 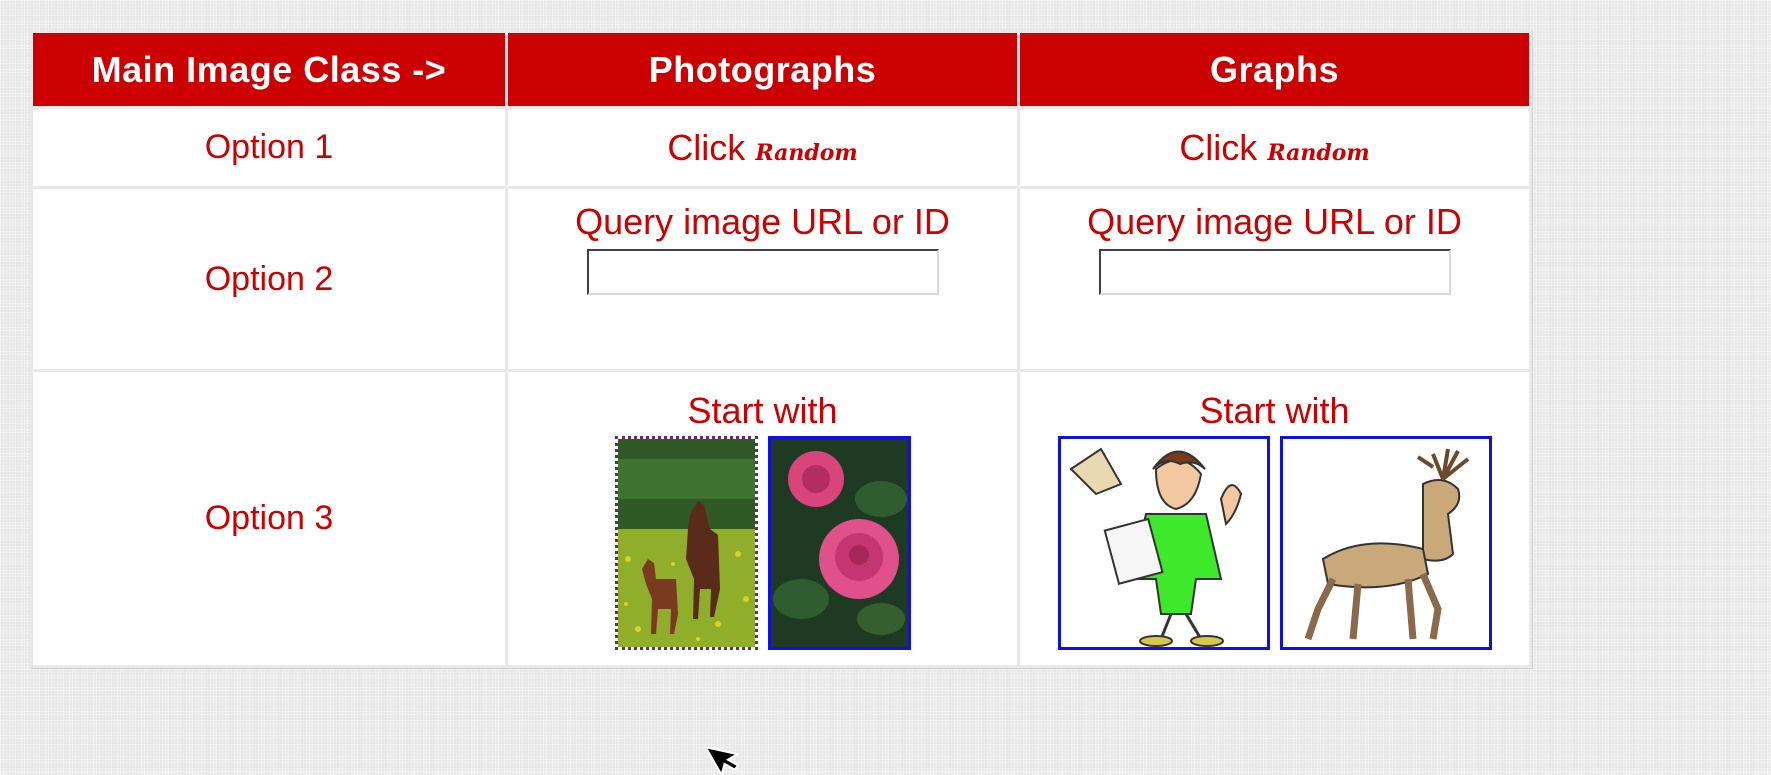 I want to click on deer-clipart-thumb, so click(x=1385, y=543).